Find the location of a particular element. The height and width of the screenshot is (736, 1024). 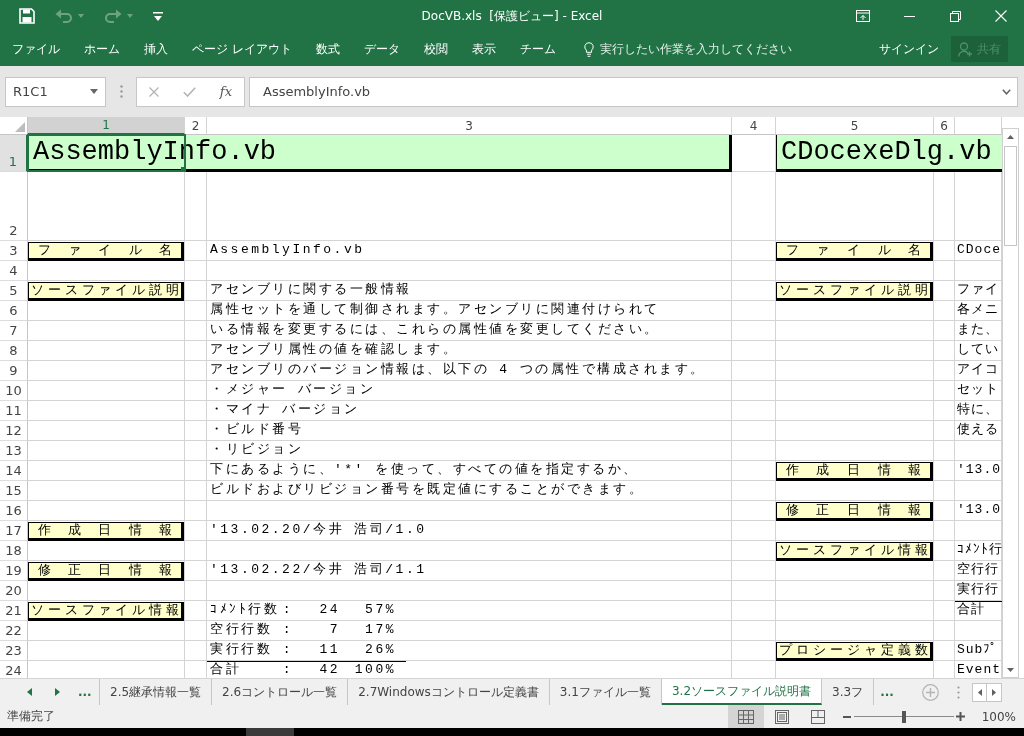

row-header: 7 is located at coordinates (14, 331).